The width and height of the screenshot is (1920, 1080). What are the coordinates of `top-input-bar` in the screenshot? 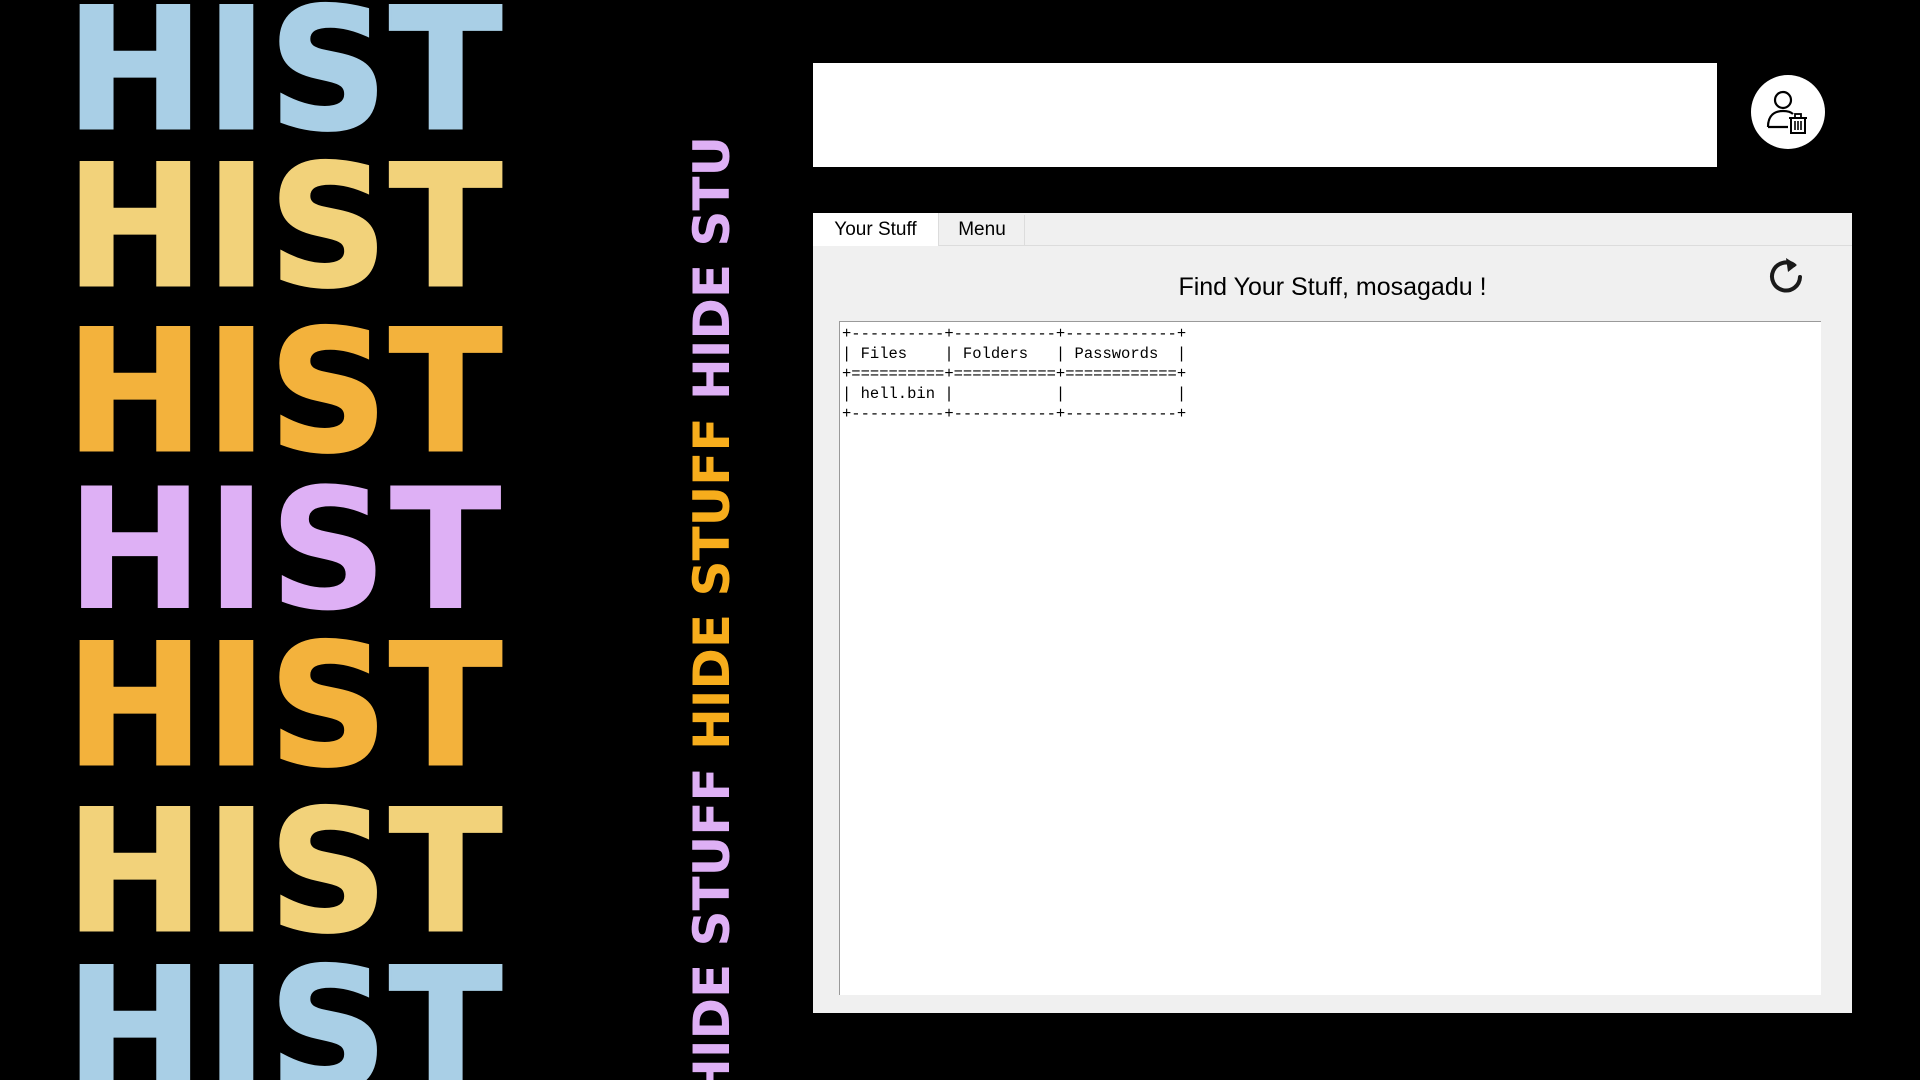 It's located at (1265, 115).